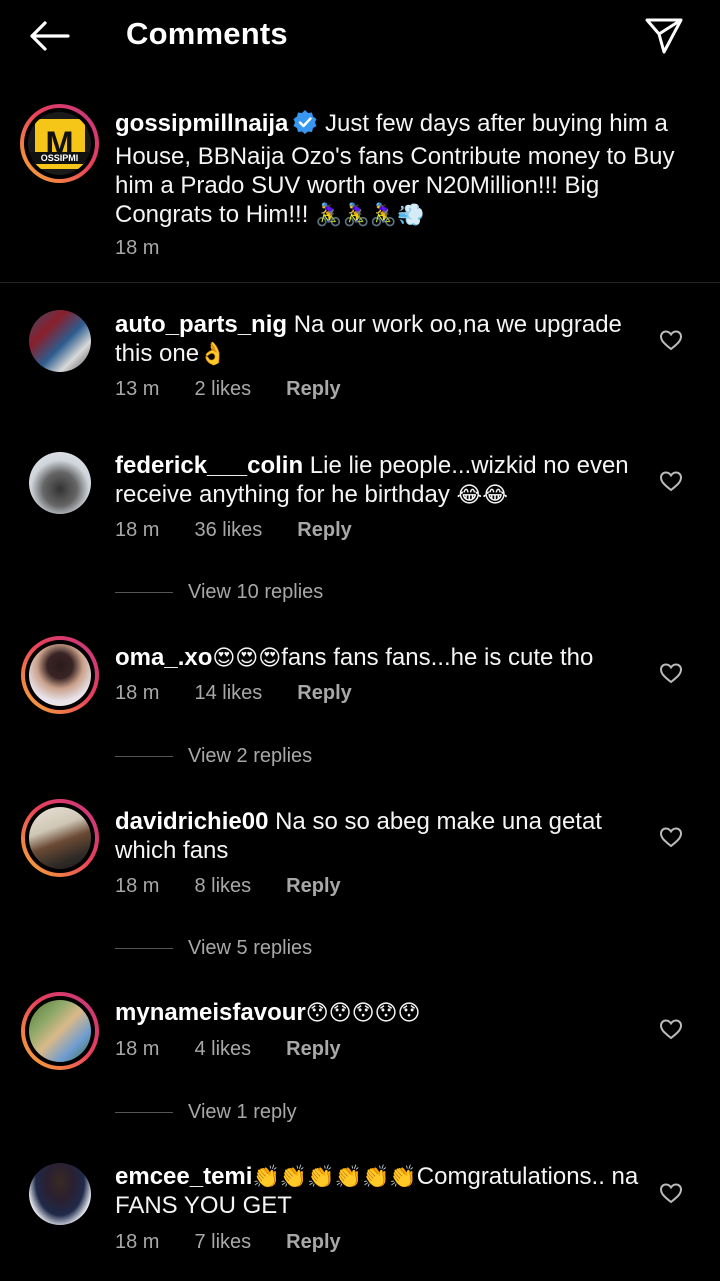 The height and width of the screenshot is (1281, 720). What do you see at coordinates (222, 389) in the screenshot?
I see `comment-likes: 2 likes` at bounding box center [222, 389].